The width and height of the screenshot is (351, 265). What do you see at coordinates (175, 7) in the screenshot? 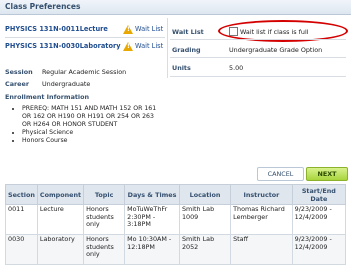
I see `class-preferences-header: Class Preferences` at bounding box center [175, 7].